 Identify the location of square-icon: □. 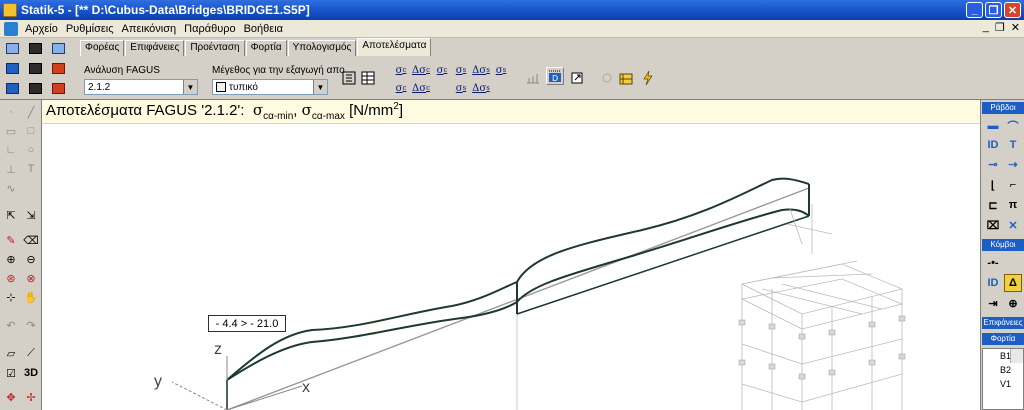
(31, 131).